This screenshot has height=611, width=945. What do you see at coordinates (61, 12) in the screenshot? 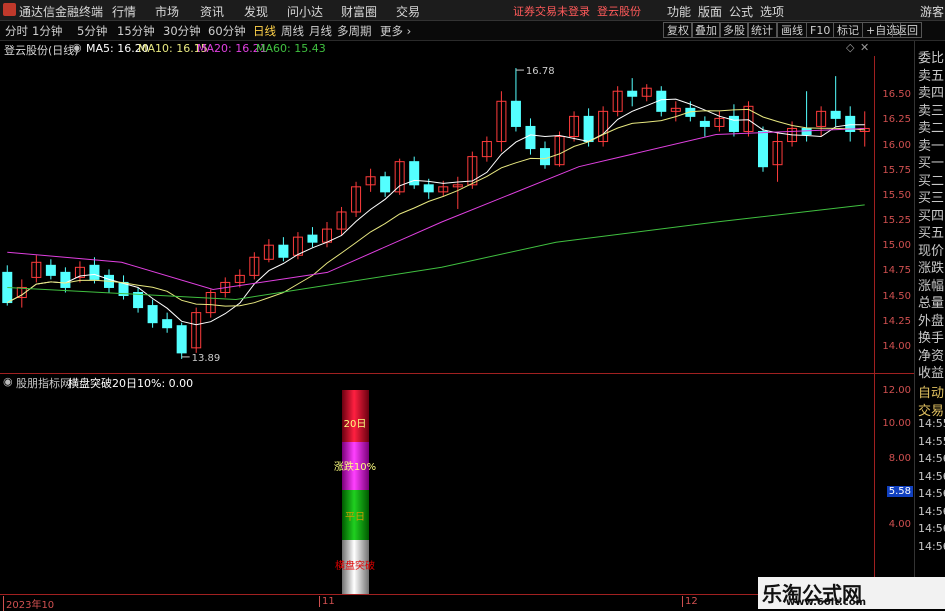
I see `app-name: 通达信金融终端` at bounding box center [61, 12].